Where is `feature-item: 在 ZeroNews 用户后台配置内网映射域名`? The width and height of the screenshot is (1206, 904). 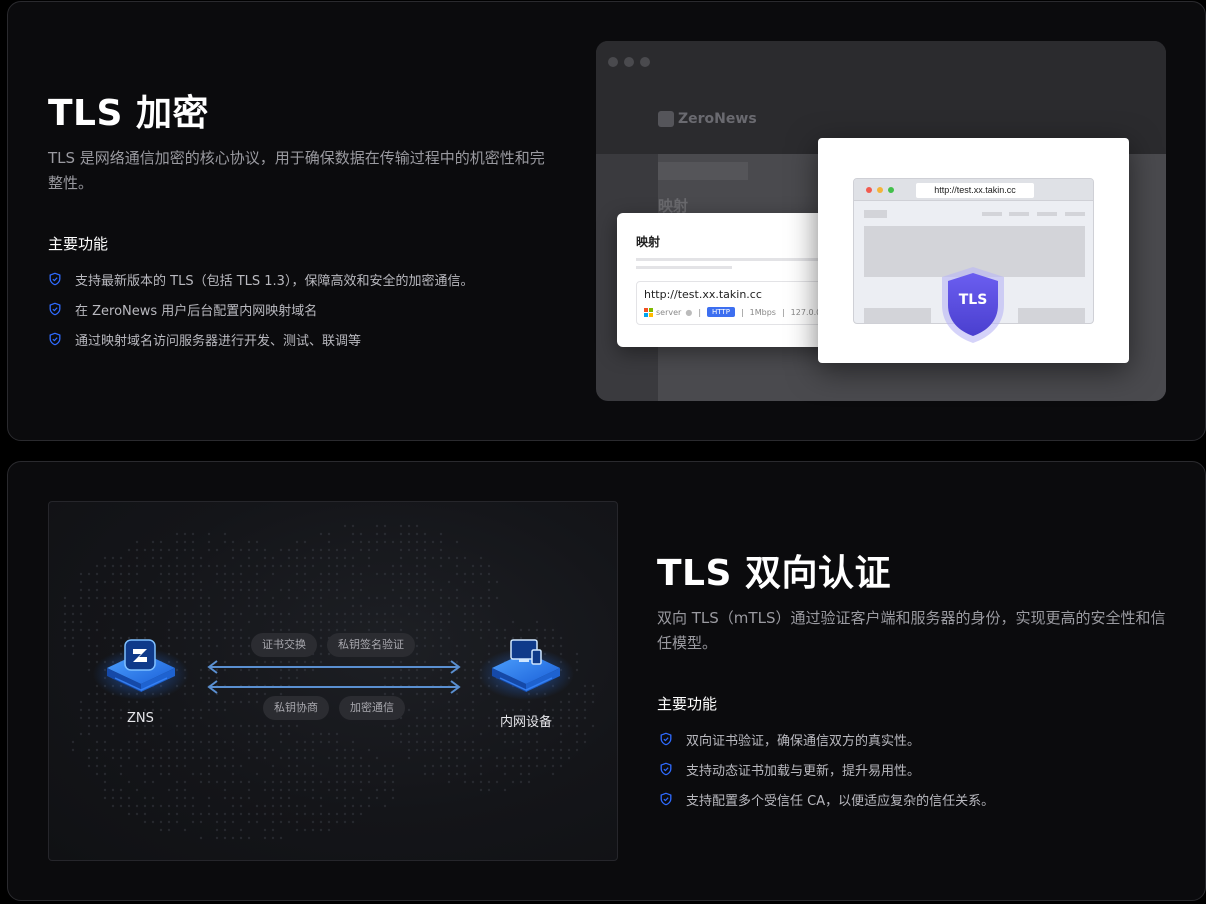 feature-item: 在 ZeroNews 用户后台配置内网映射域名 is located at coordinates (260, 309).